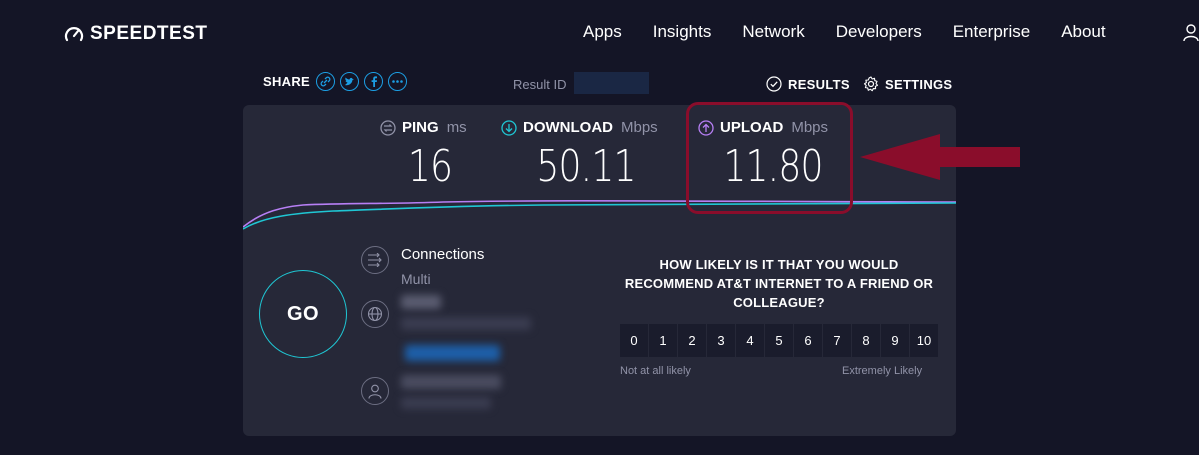 This screenshot has width=1199, height=455. What do you see at coordinates (398, 81) in the screenshot?
I see `more-icon` at bounding box center [398, 81].